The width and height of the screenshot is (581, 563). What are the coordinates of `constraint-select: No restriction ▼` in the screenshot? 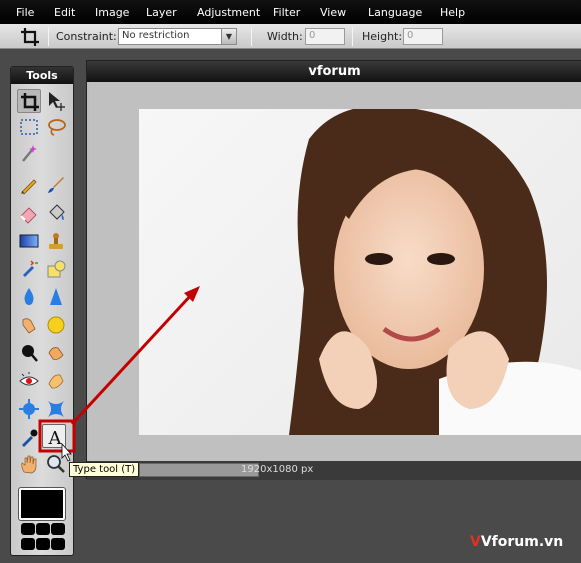 It's located at (177, 36).